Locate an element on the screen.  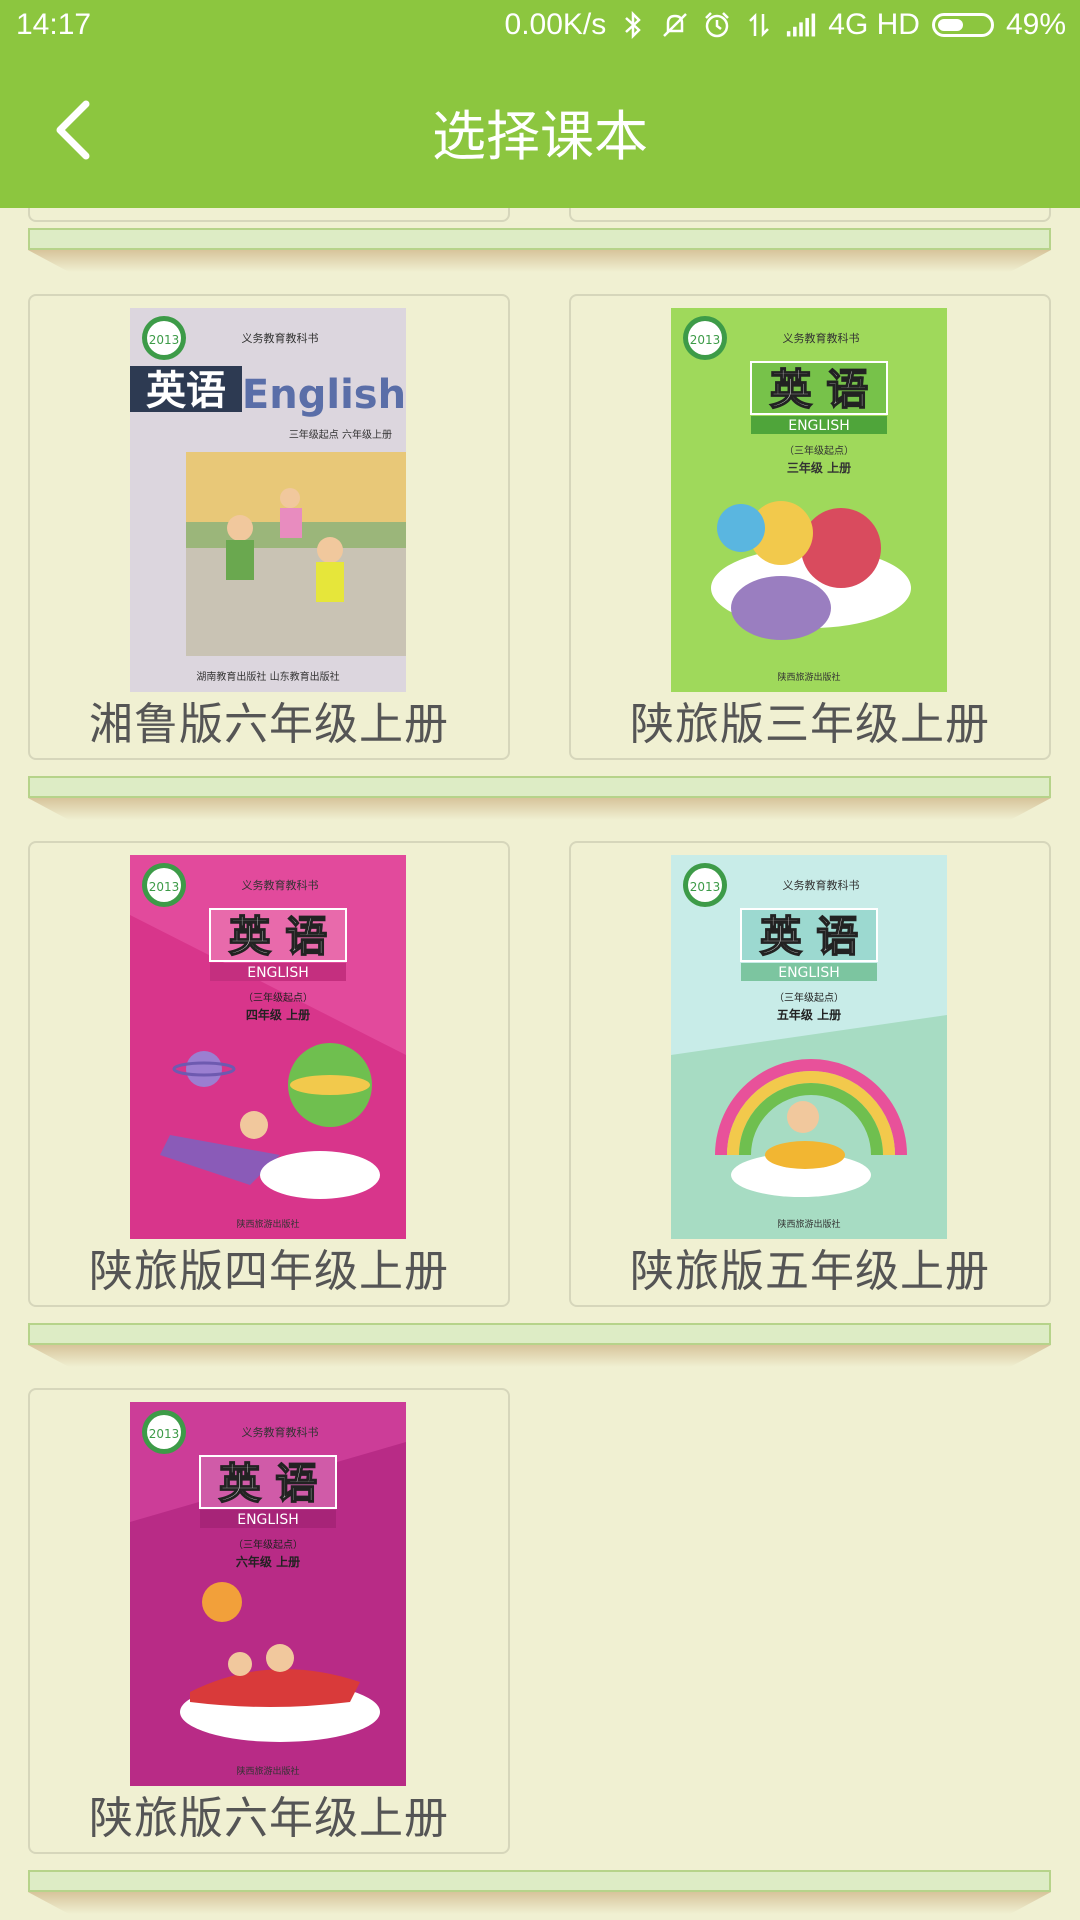
data-arrows-icon is located at coordinates (759, 25).